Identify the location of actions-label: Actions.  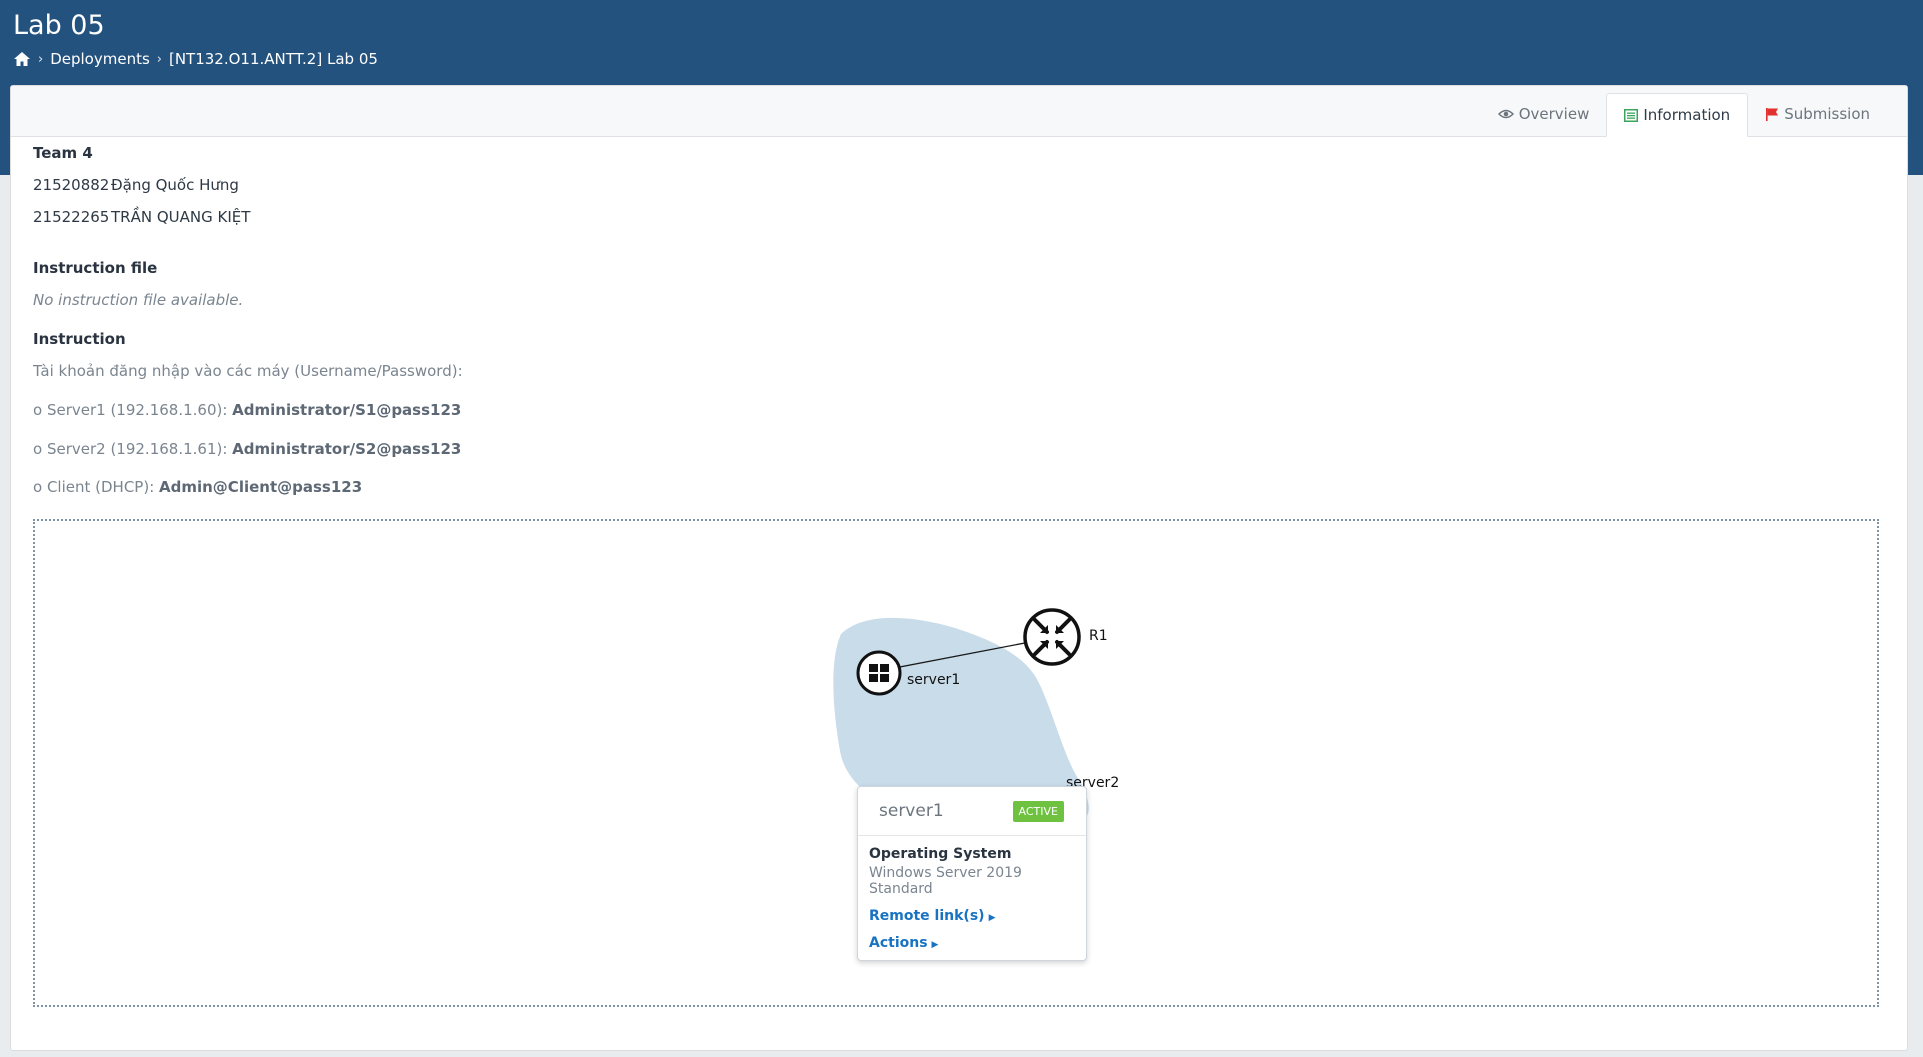
(898, 943).